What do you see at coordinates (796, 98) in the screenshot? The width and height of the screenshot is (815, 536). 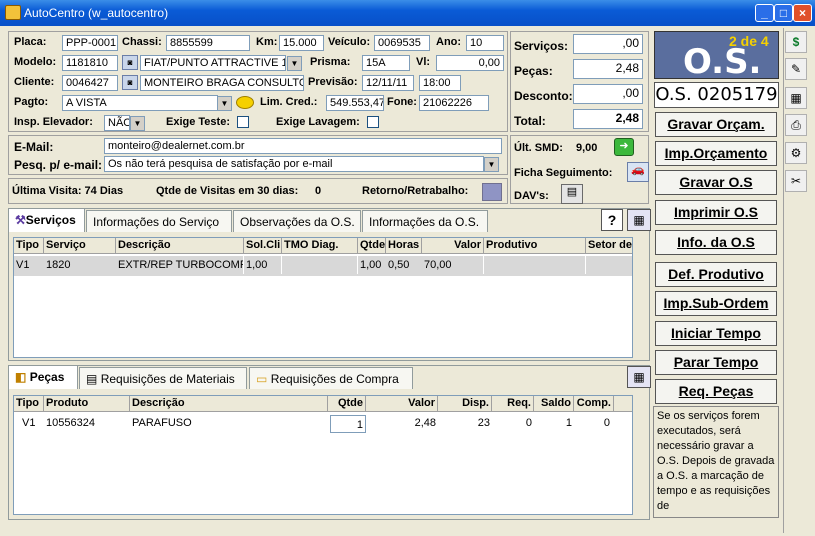 I see `chart-icon: ▦` at bounding box center [796, 98].